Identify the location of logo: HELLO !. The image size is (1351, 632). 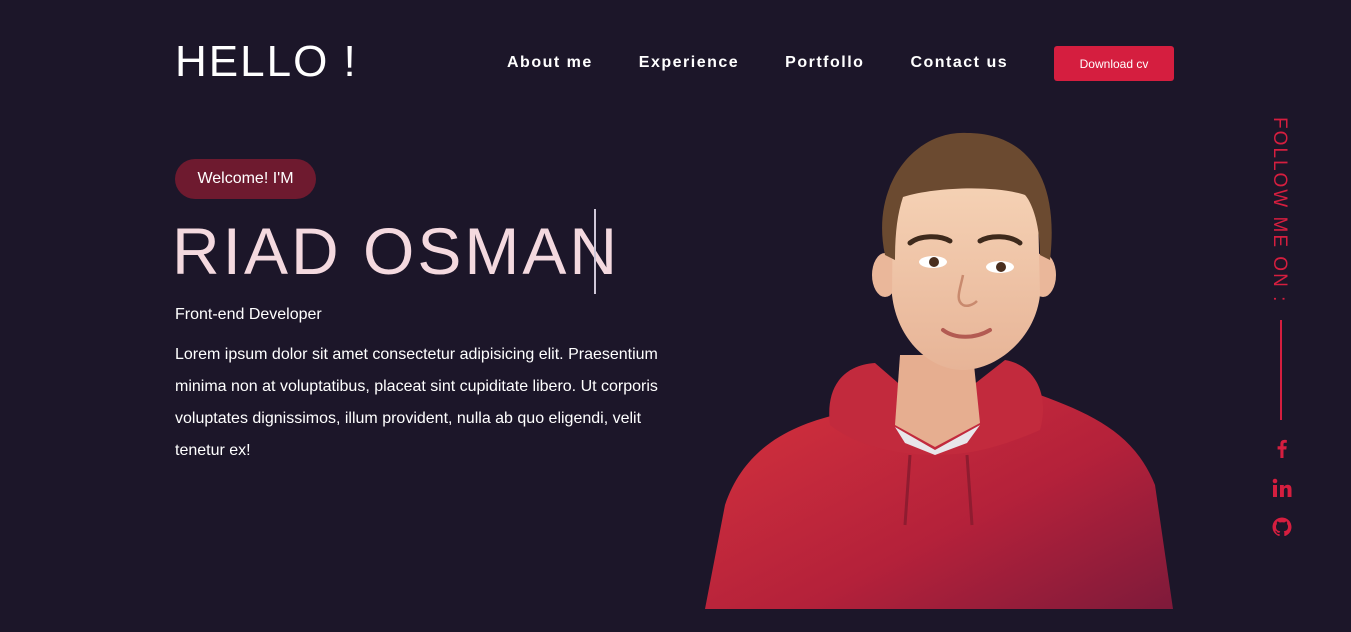
(266, 61).